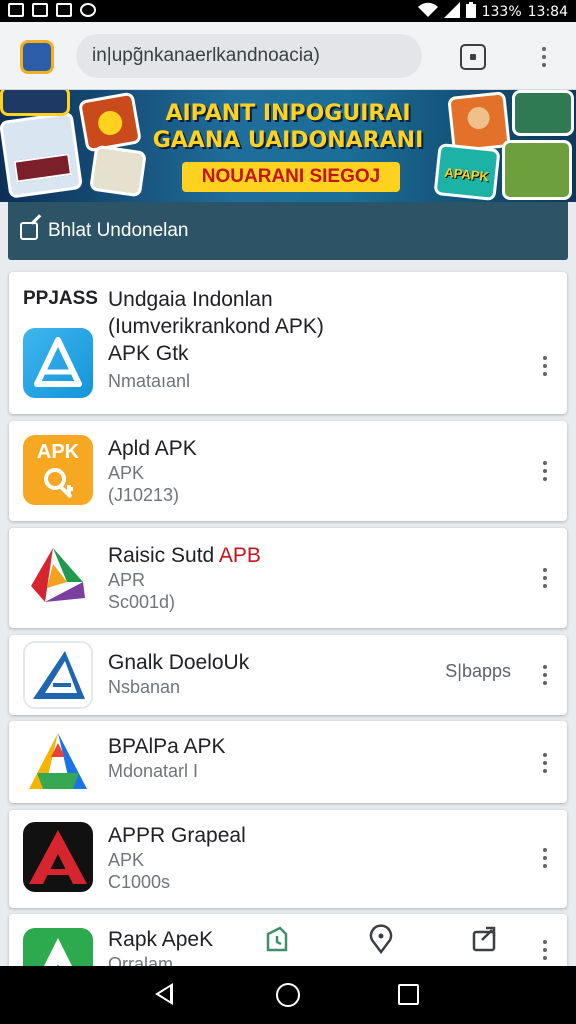 The height and width of the screenshot is (1024, 576). What do you see at coordinates (408, 994) in the screenshot?
I see `recent-apps-icon` at bounding box center [408, 994].